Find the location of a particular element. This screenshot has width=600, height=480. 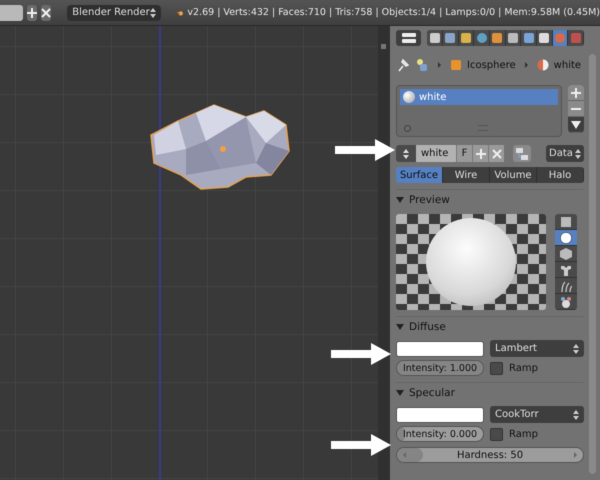

object-name: Icosphere is located at coordinates (491, 65).